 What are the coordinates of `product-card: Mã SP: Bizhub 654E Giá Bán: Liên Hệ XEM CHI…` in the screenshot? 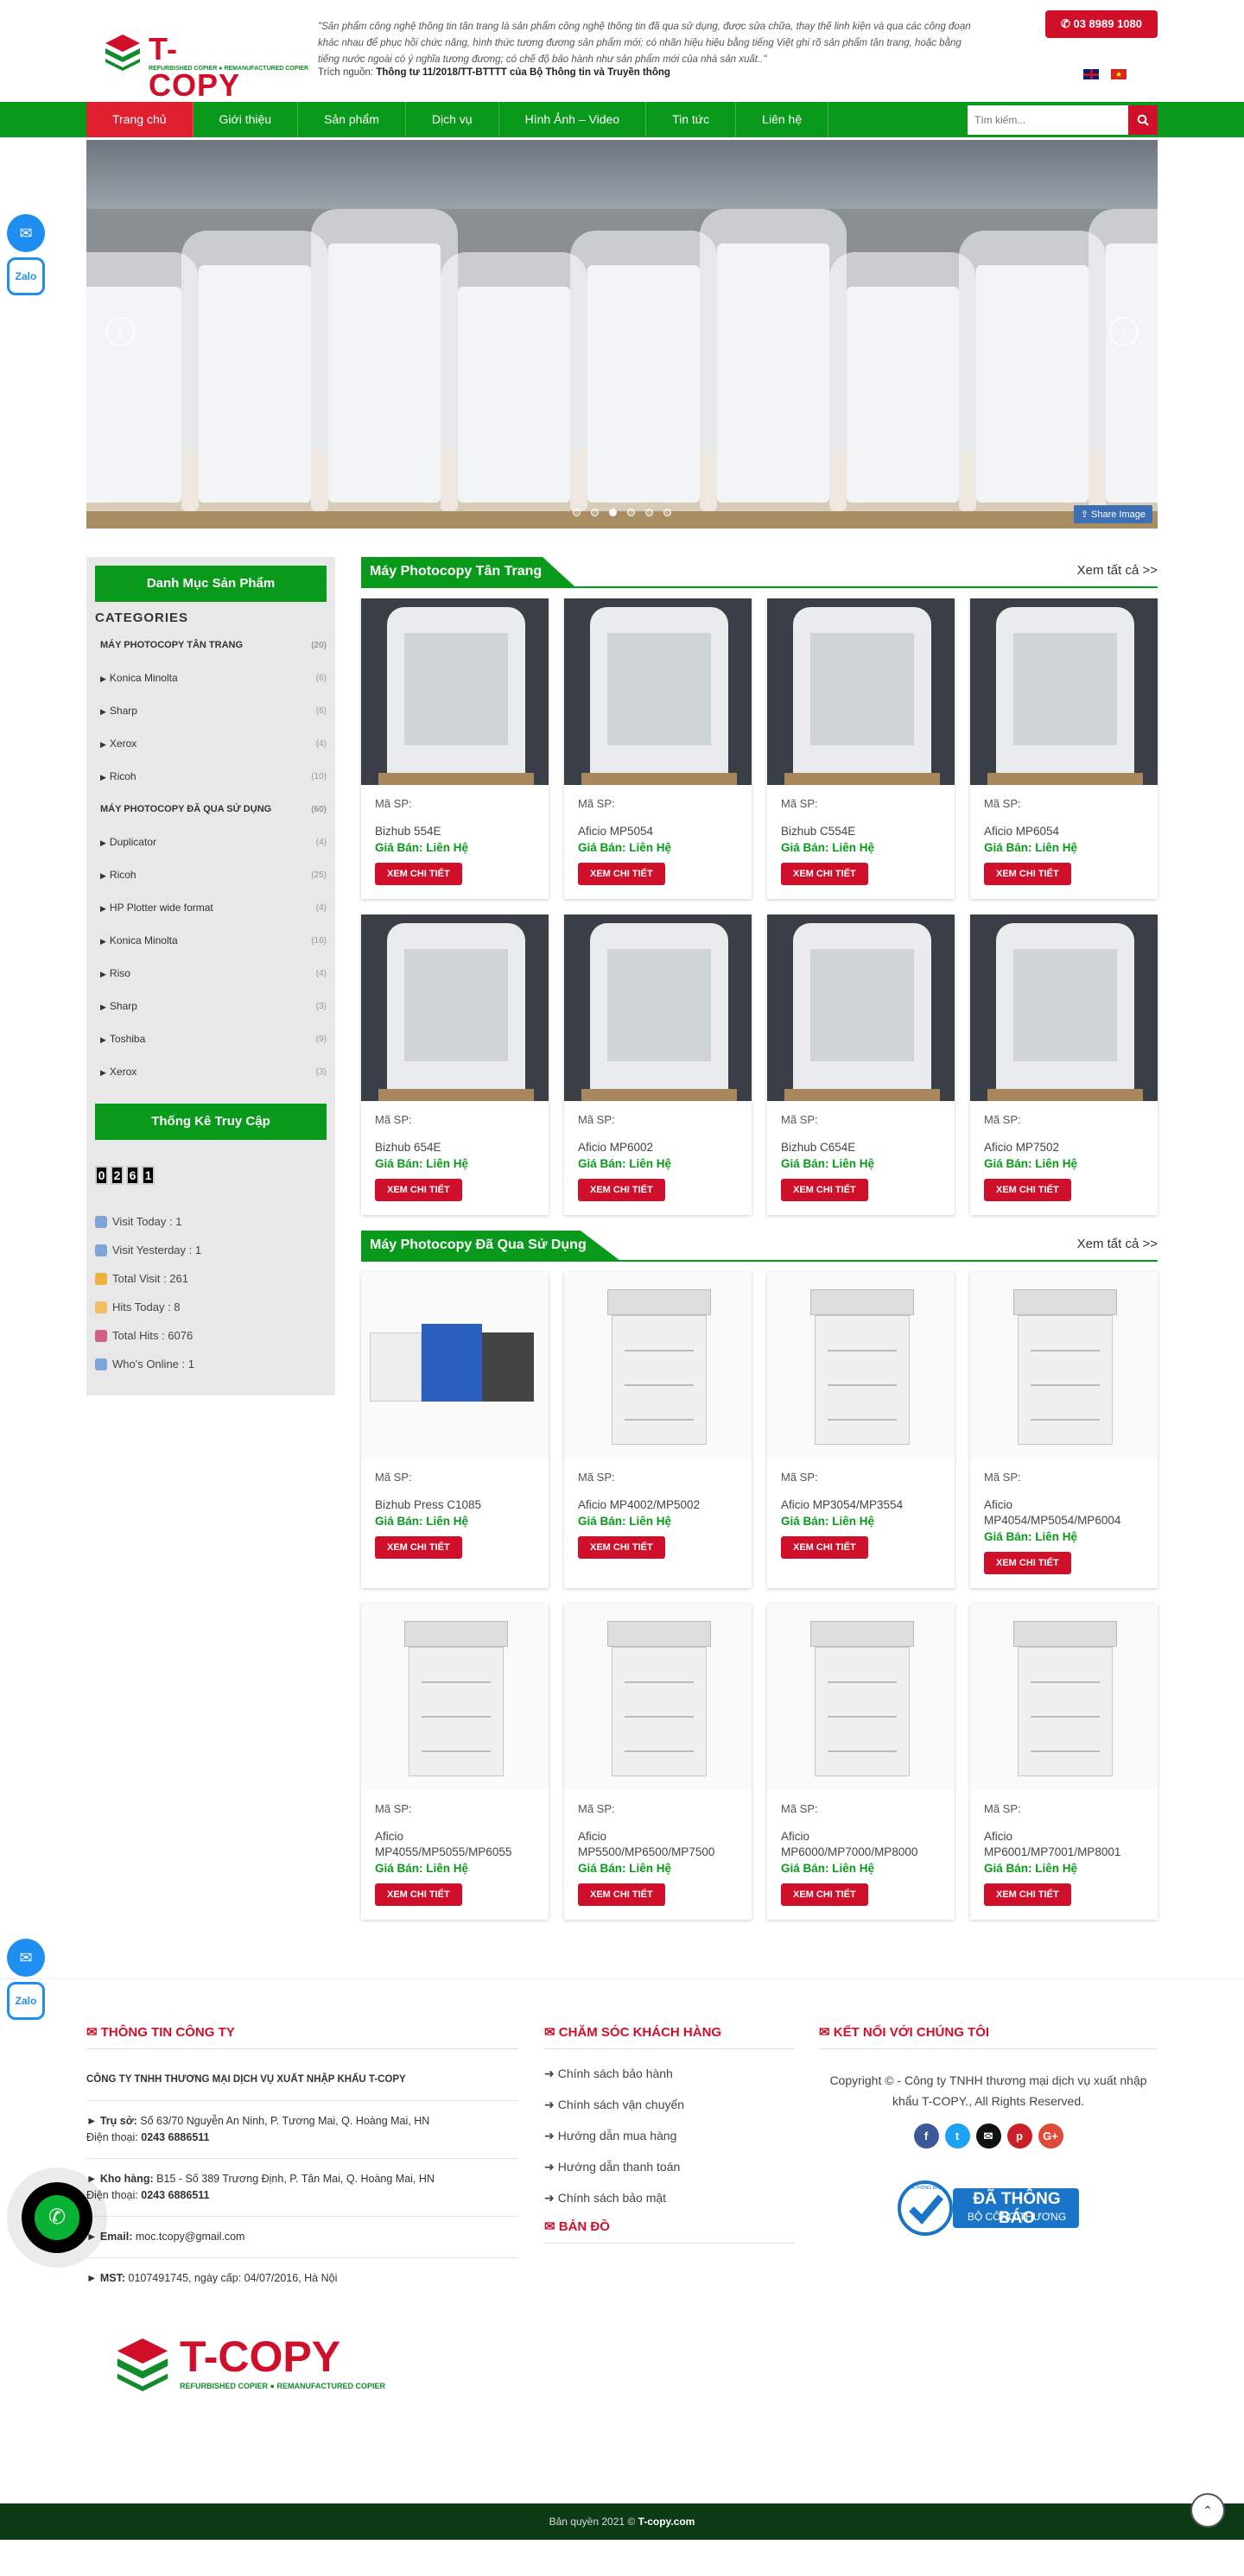 It's located at (455, 1065).